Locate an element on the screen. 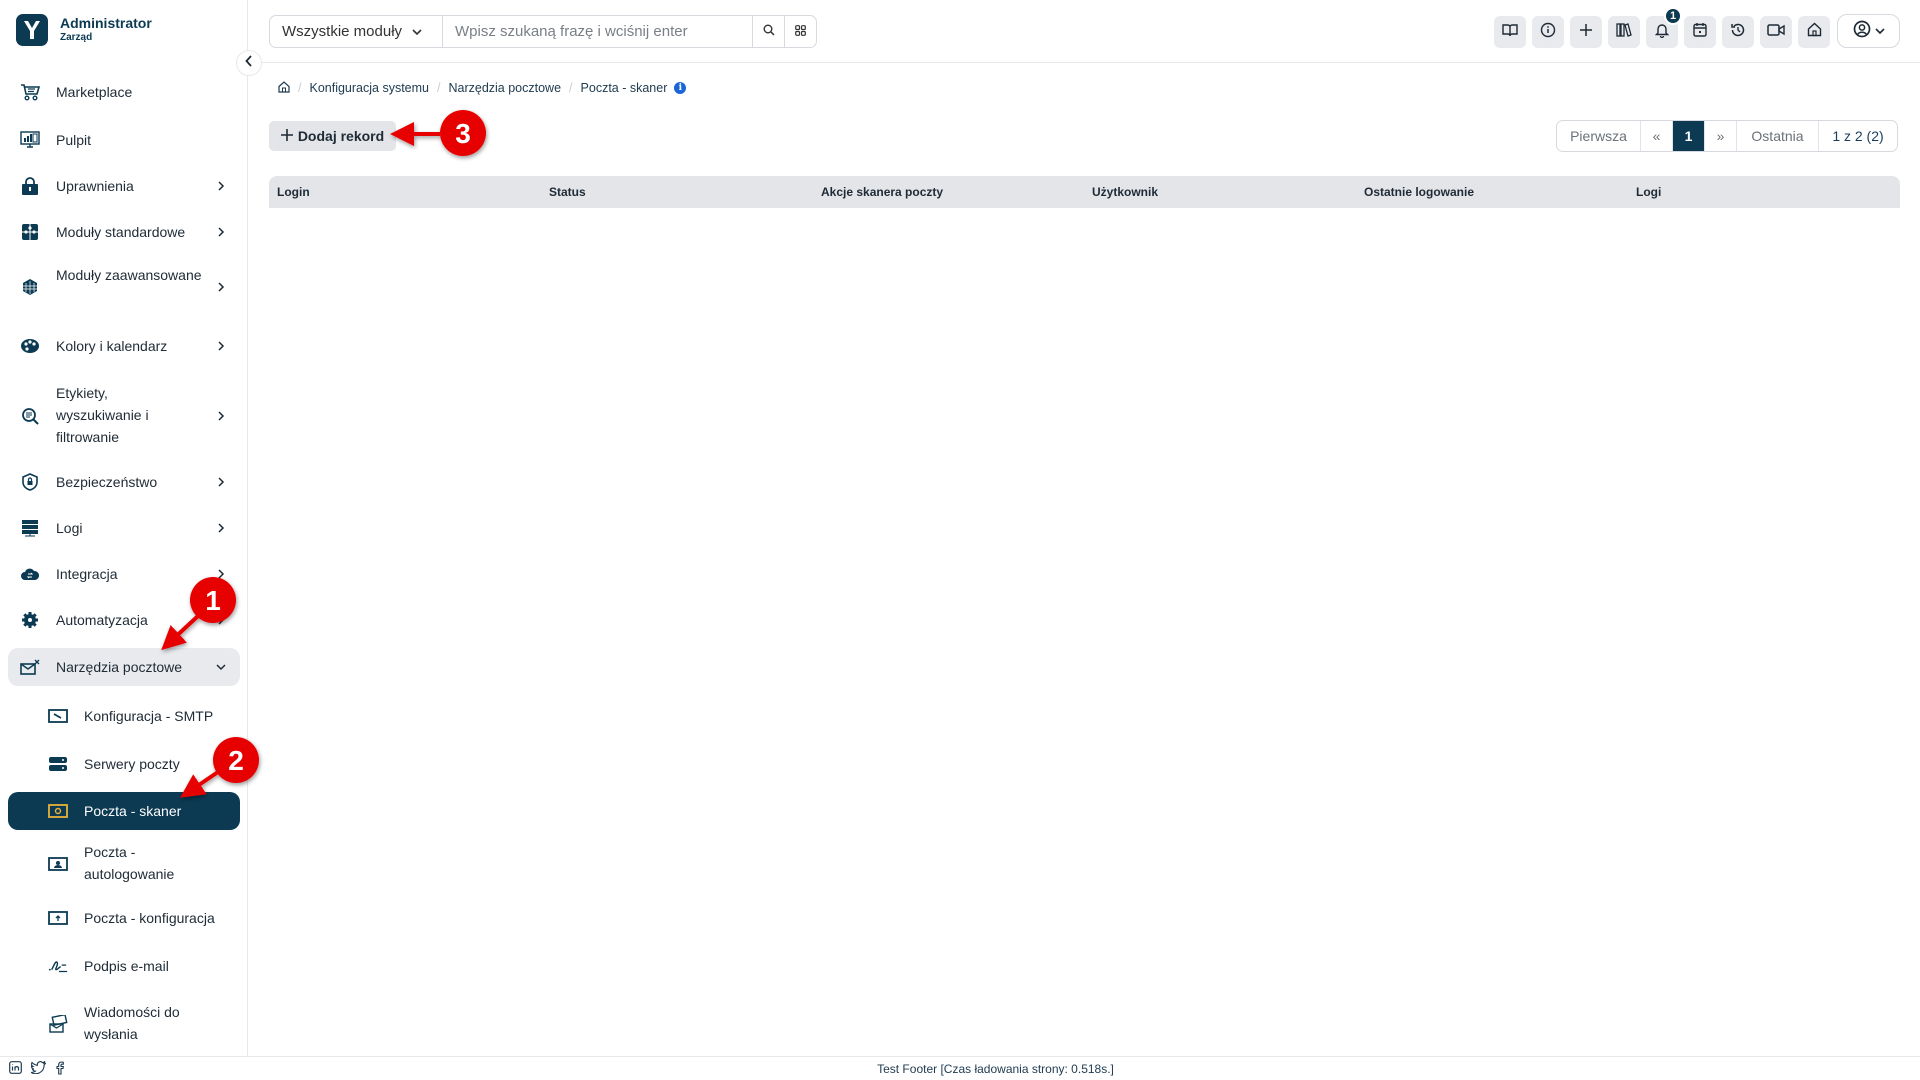 The image size is (1920, 1080). book-icon is located at coordinates (1510, 32).